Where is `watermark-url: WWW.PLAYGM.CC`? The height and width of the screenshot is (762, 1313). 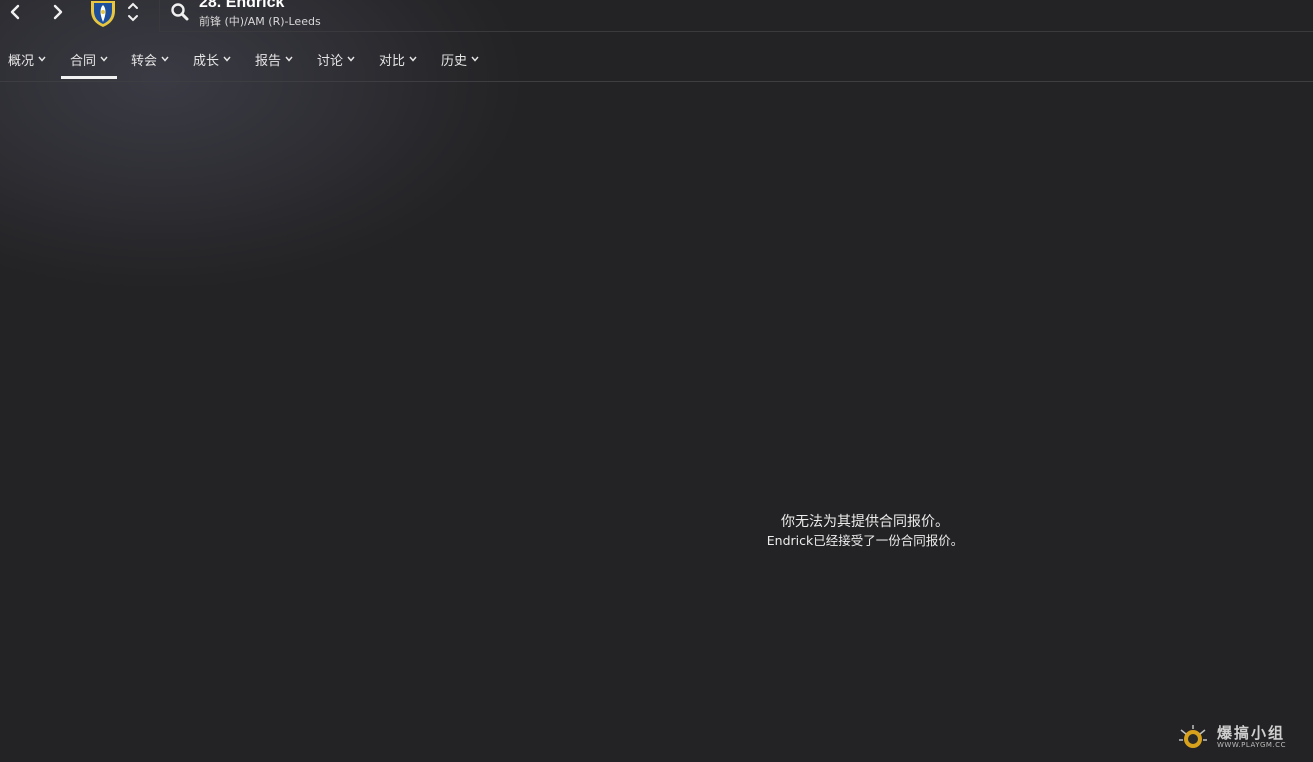
watermark-url: WWW.PLAYGM.CC is located at coordinates (1251, 745).